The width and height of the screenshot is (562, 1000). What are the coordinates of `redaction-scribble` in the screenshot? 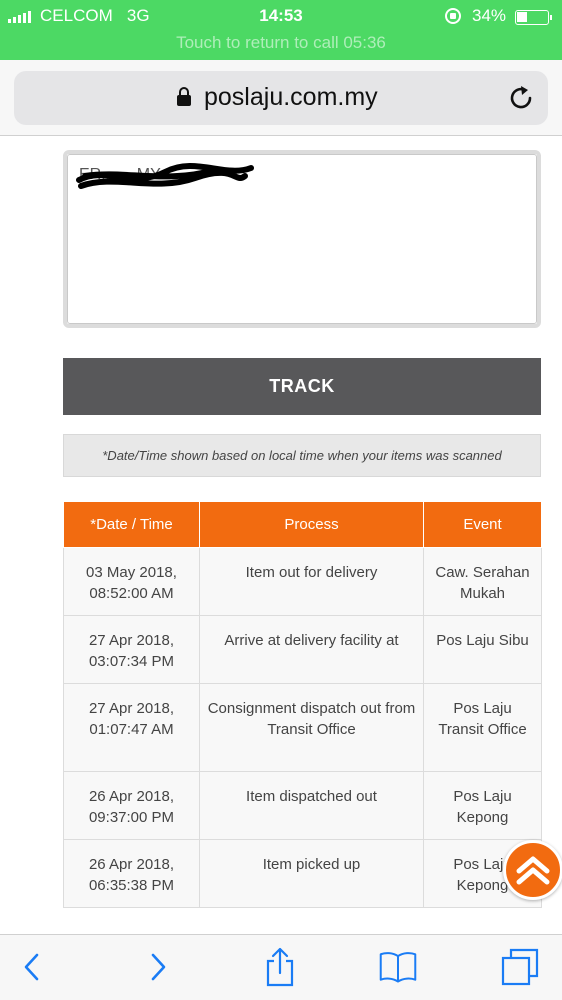 It's located at (165, 175).